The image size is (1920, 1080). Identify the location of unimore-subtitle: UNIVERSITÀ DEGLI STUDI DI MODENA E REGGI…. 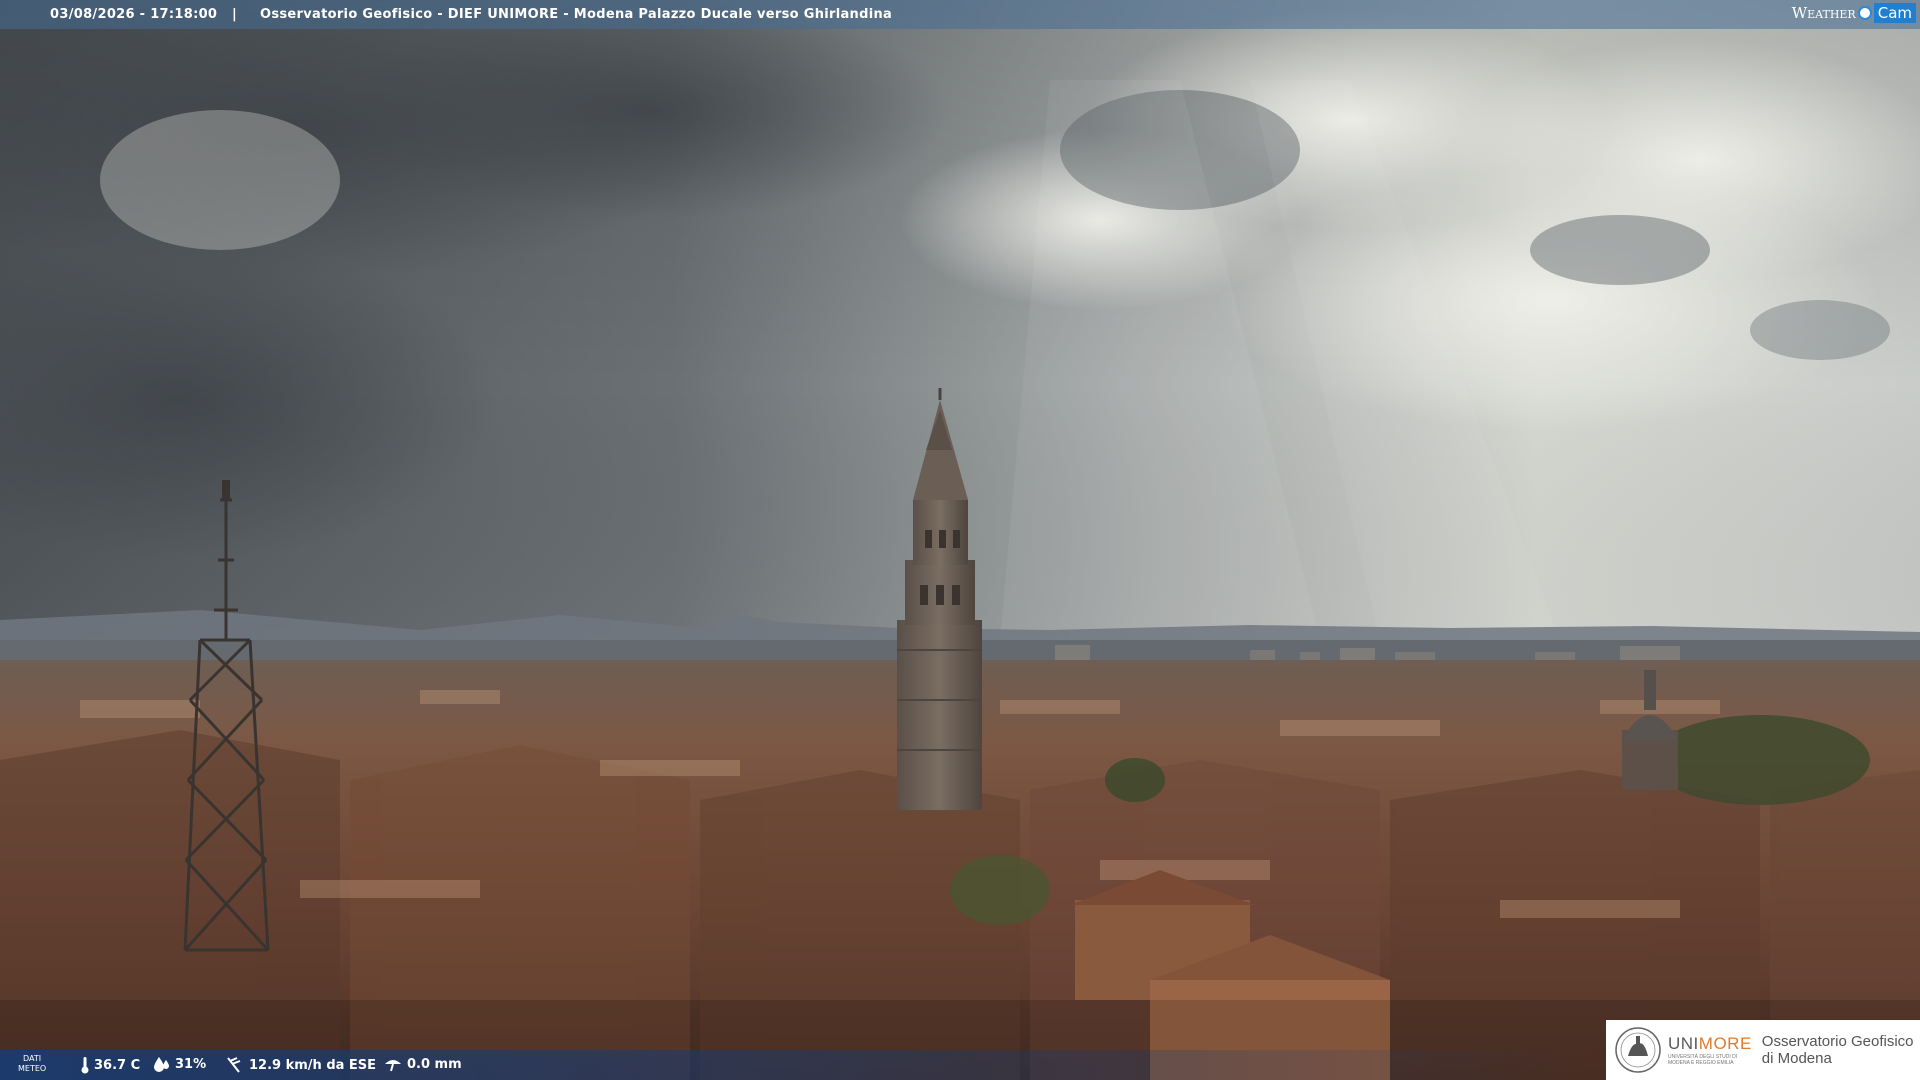
(1703, 1060).